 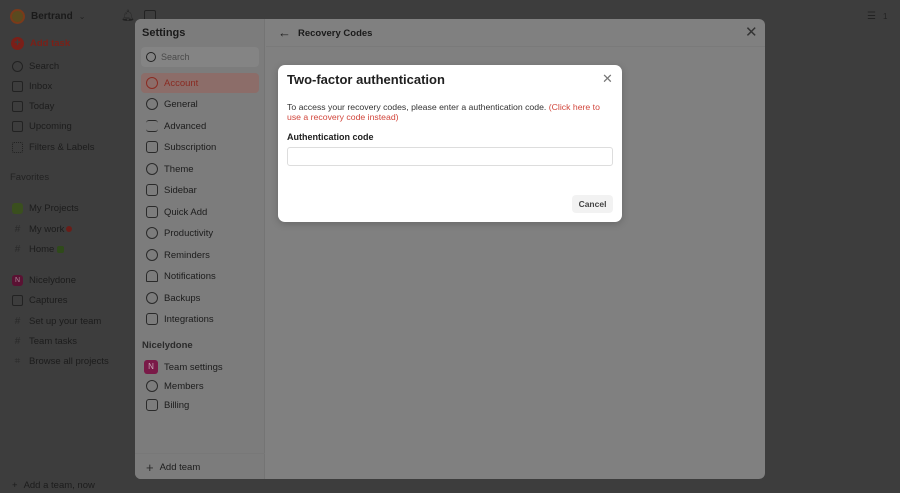 I want to click on favorites-heading: Favorites, so click(x=29, y=177).